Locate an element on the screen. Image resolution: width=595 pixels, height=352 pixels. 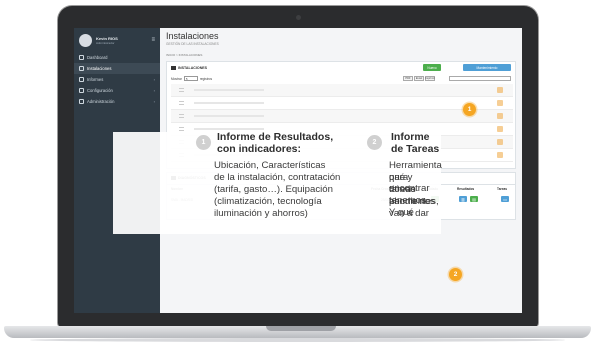
bar-chart-icon is located at coordinates (81, 79).